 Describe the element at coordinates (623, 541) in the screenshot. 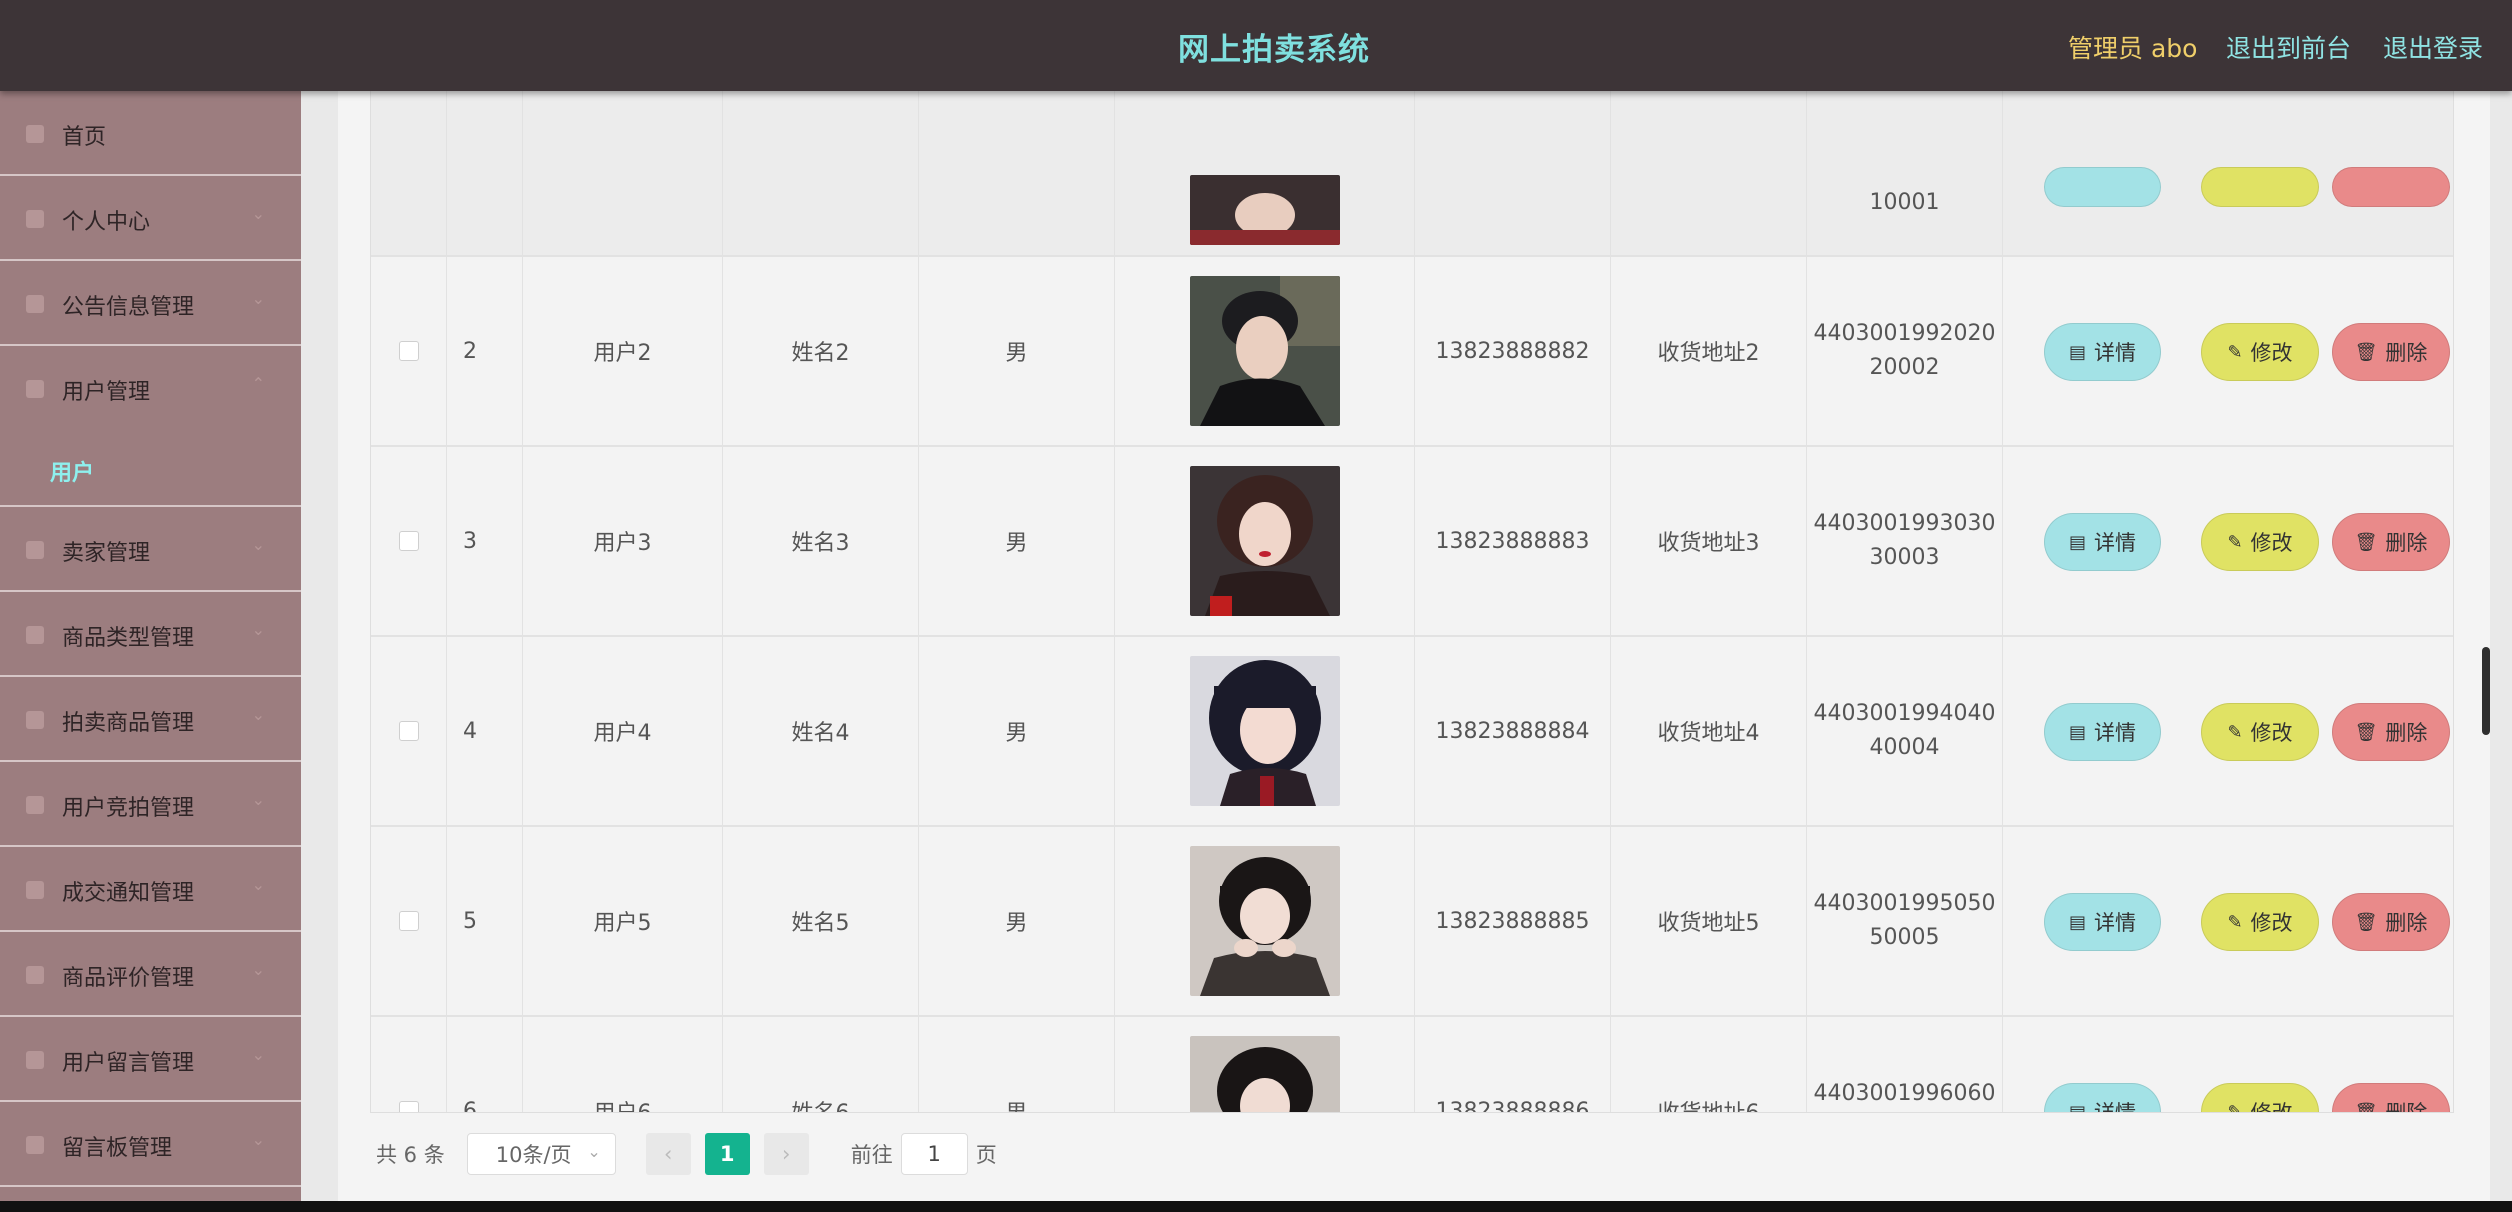

I see `account-cell: 用户3` at that location.